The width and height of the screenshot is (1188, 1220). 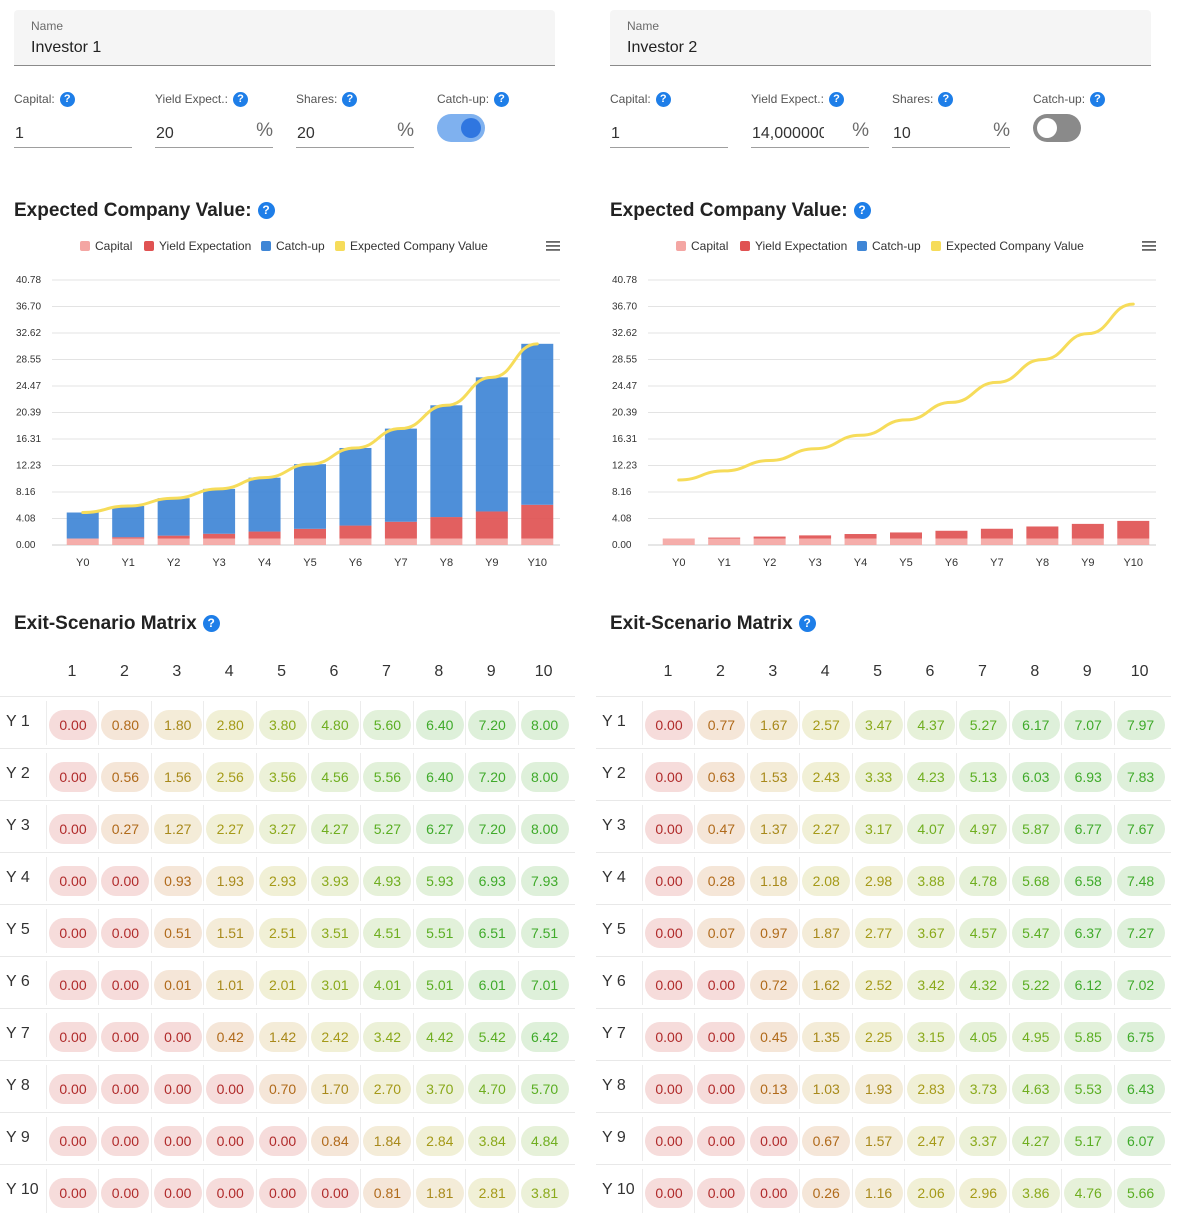 What do you see at coordinates (192, 134) in the screenshot?
I see `yield-expect-value: 20` at bounding box center [192, 134].